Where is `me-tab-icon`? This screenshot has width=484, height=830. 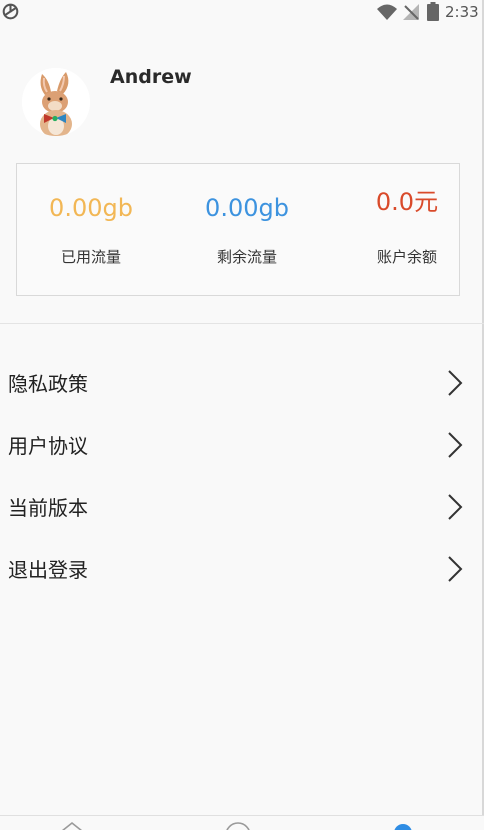
me-tab-icon is located at coordinates (403, 825).